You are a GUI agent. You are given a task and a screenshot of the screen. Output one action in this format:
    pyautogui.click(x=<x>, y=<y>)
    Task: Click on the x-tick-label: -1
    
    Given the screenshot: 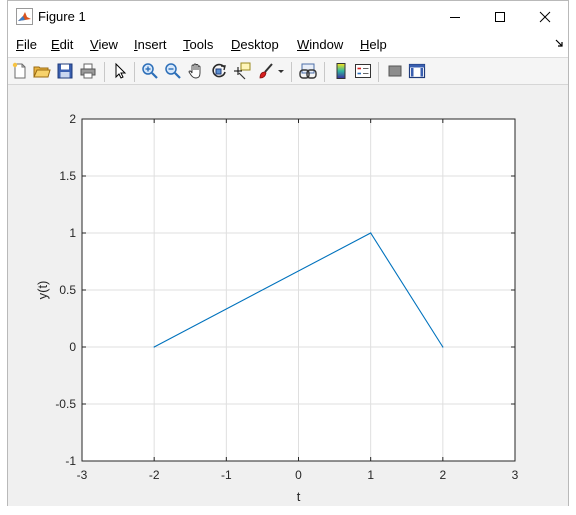 What is the action you would take?
    pyautogui.click(x=226, y=475)
    